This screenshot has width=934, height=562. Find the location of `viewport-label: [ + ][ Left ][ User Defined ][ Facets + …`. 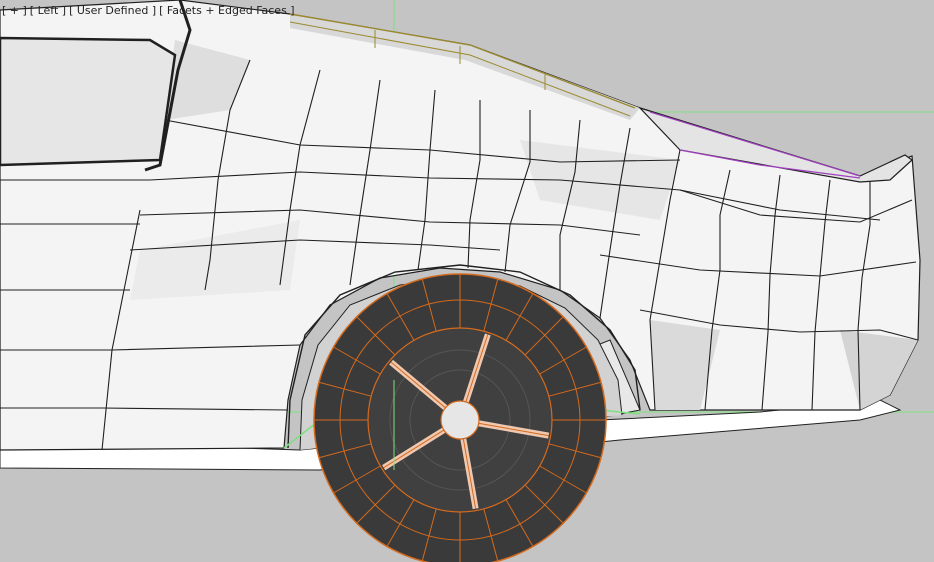

viewport-label: [ + ][ Left ][ User Defined ][ Facets + … is located at coordinates (148, 10).